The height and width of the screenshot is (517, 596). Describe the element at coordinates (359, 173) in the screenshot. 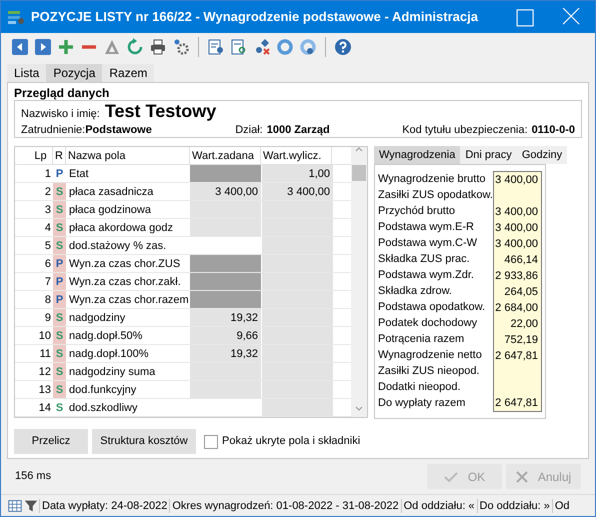

I see `scroll-thumb` at that location.